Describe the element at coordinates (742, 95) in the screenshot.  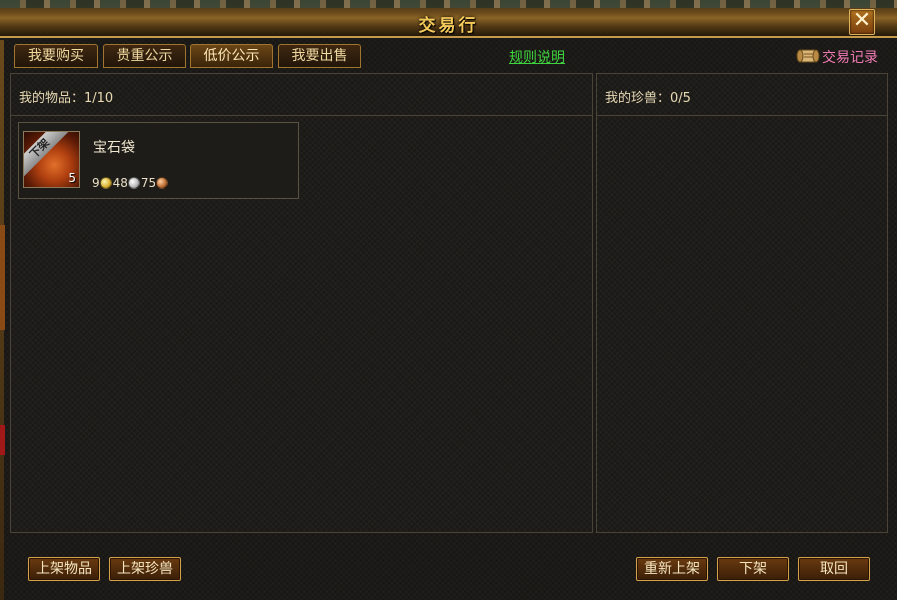
I see `my-pets-header: 我的珍兽：0/5` at that location.